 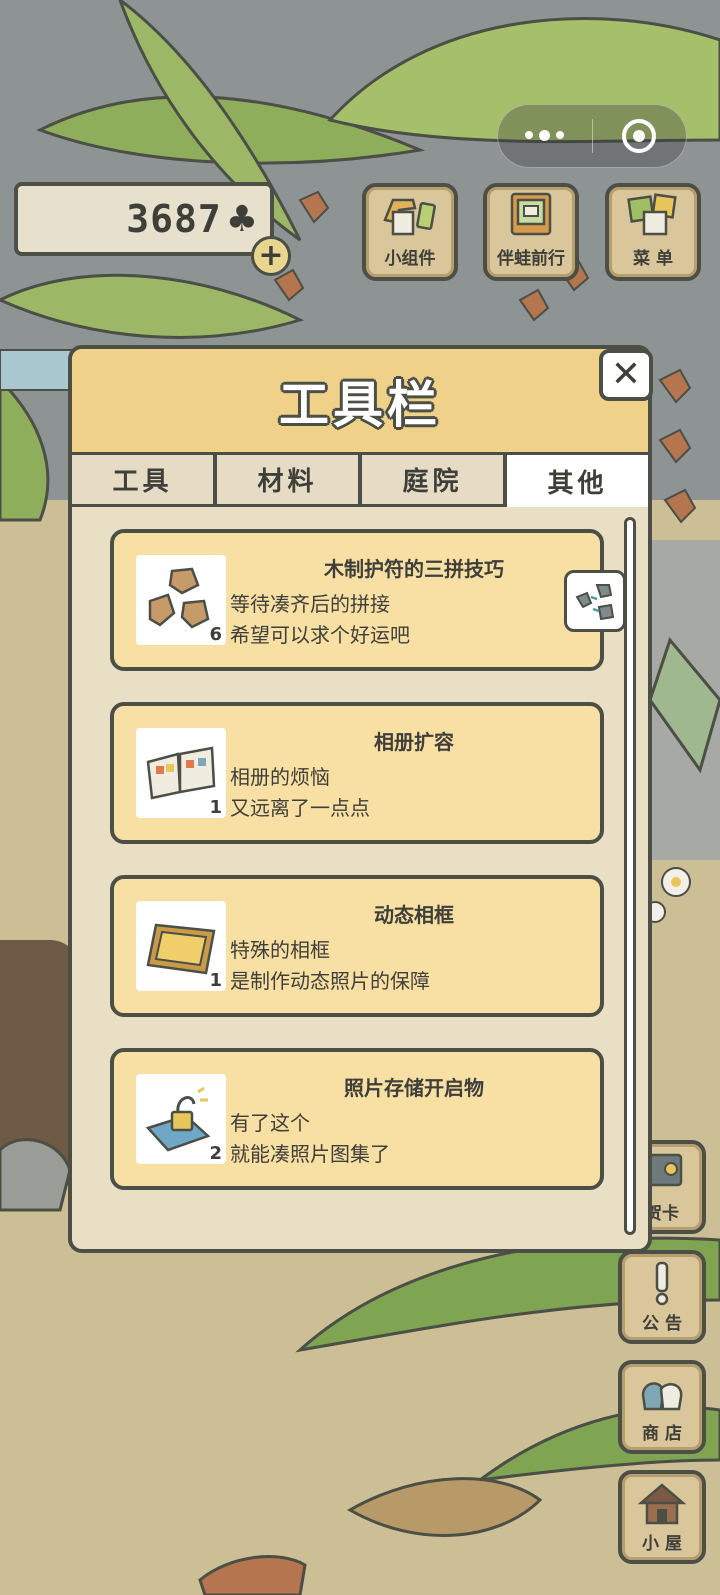 I want to click on photo-frame-icon, so click(x=181, y=949).